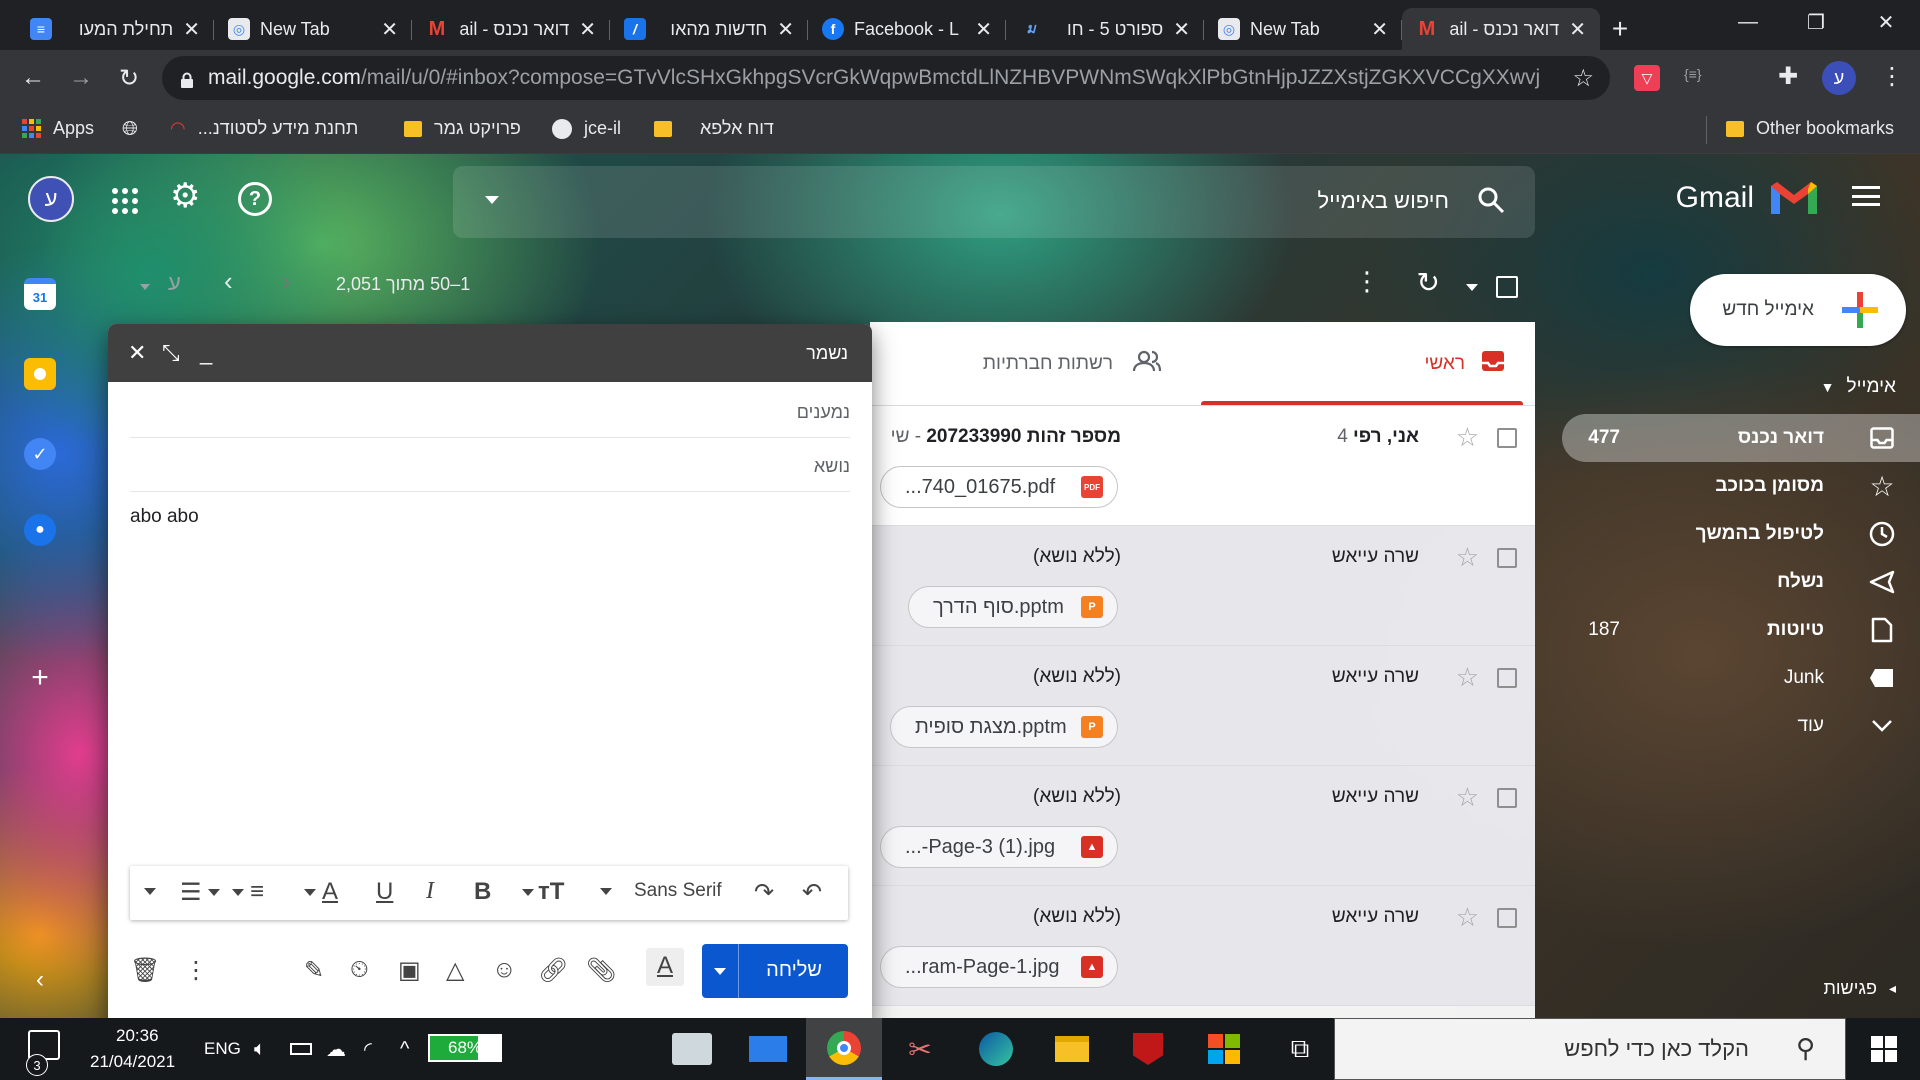 Image resolution: width=1920 pixels, height=1080 pixels. Describe the element at coordinates (1740, 678) in the screenshot. I see `nav-junk: Junk` at that location.